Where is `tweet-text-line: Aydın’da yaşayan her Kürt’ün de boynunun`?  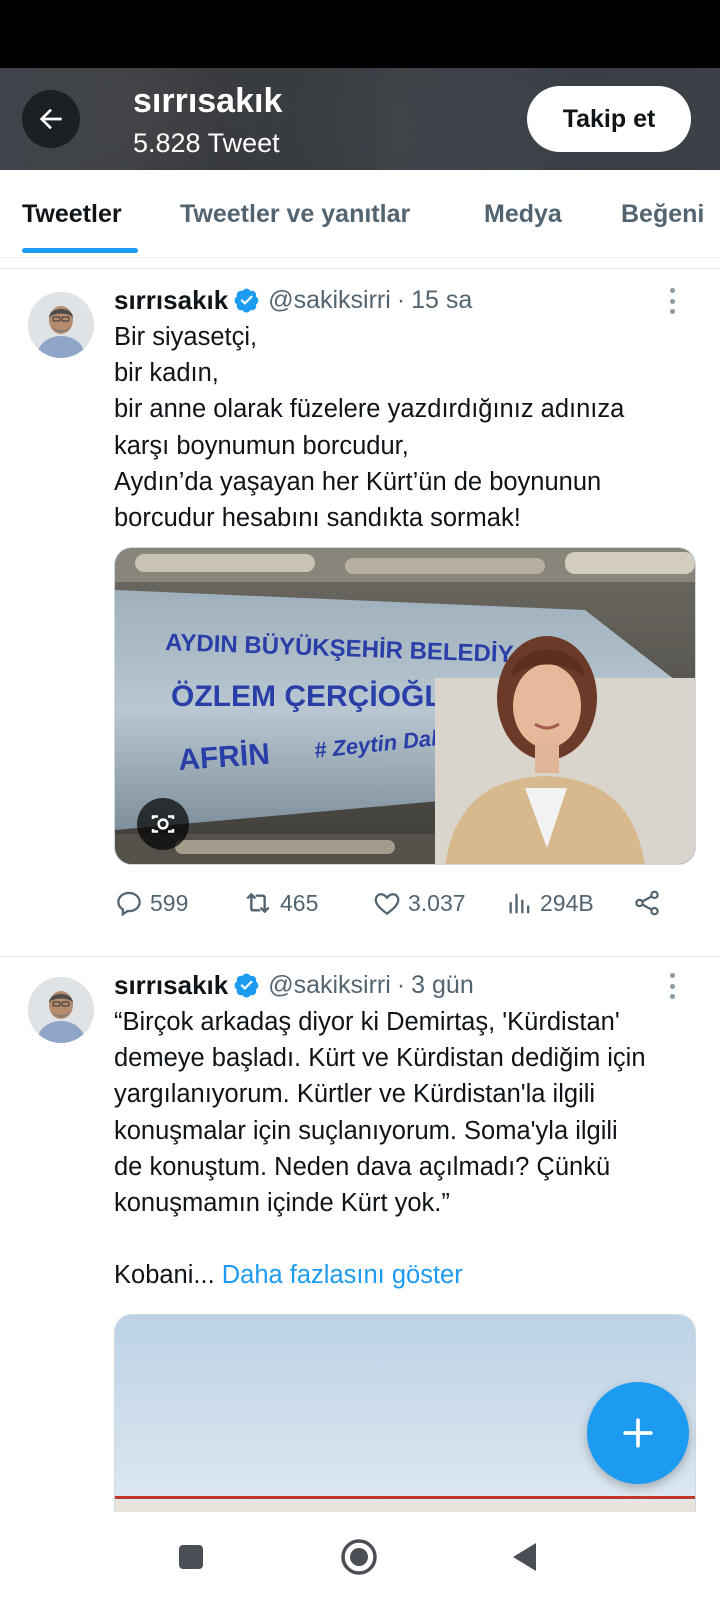
tweet-text-line: Aydın’da yaşayan her Kürt’ün de boynunun is located at coordinates (358, 481).